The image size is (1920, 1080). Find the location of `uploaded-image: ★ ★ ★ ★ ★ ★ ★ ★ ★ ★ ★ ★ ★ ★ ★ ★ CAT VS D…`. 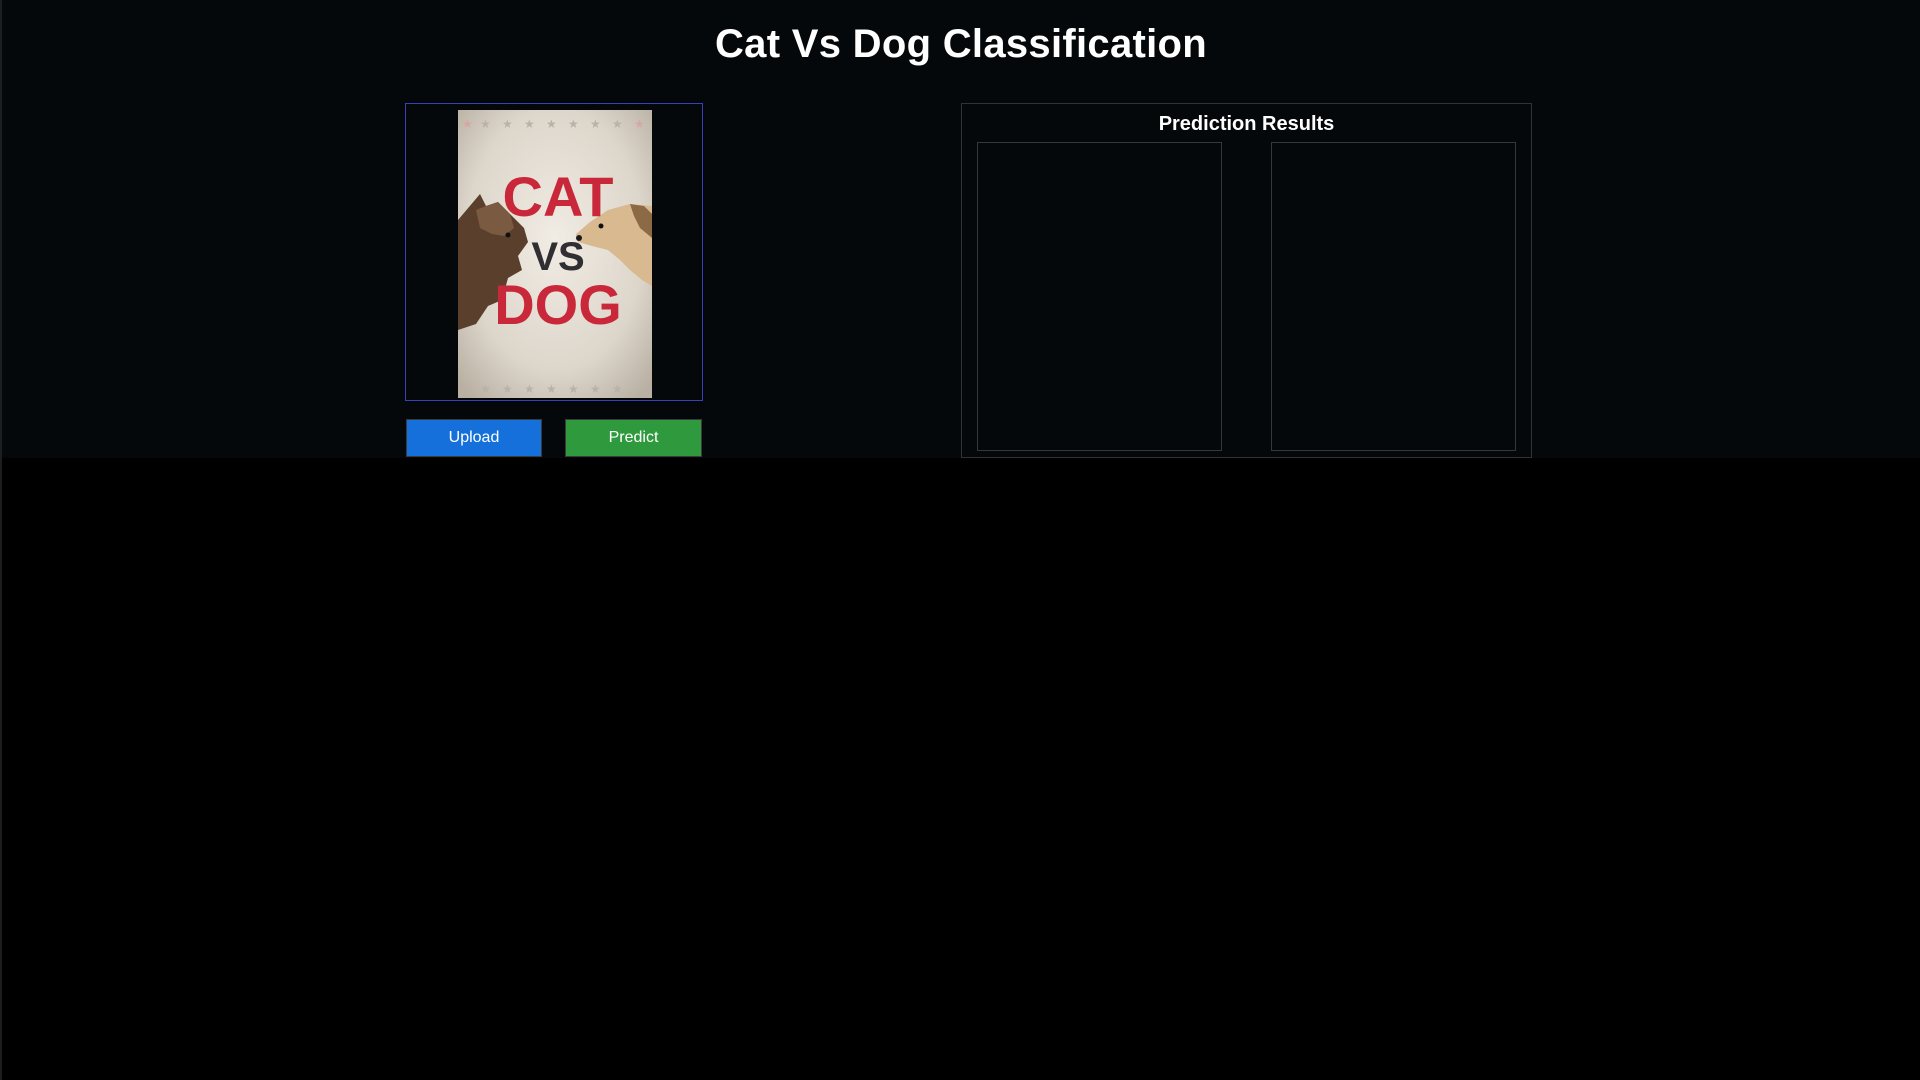

uploaded-image: ★ ★ ★ ★ ★ ★ ★ ★ ★ ★ ★ ★ ★ ★ ★ ★ CAT VS D… is located at coordinates (555, 254).